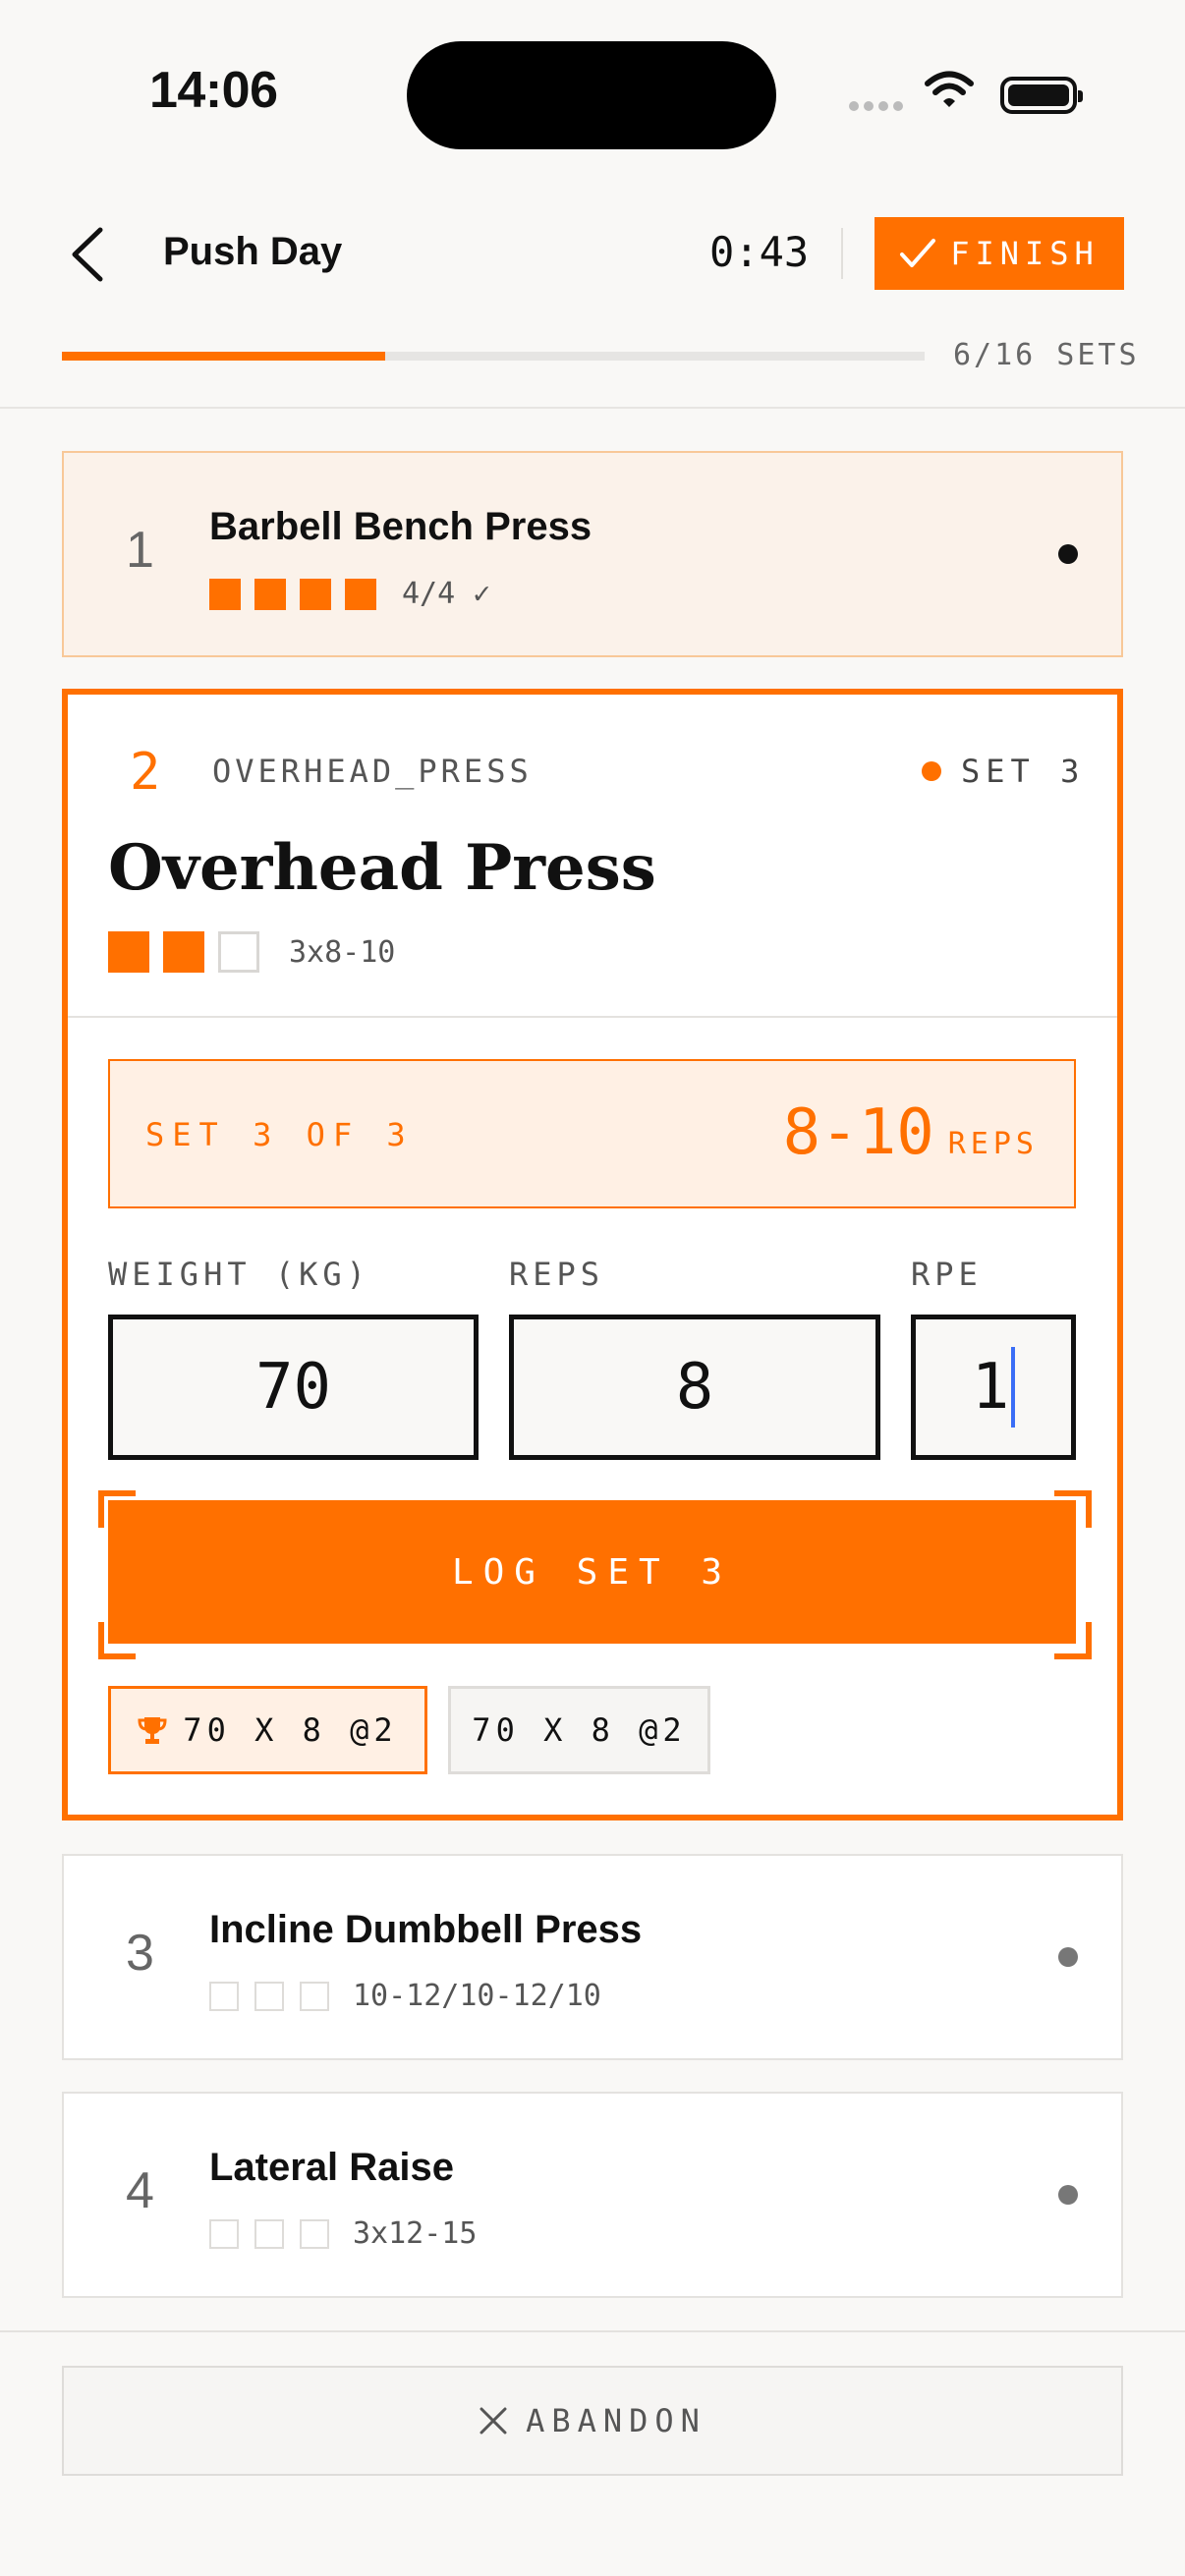  I want to click on set-progress-dots: 4/4 ✓, so click(350, 594).